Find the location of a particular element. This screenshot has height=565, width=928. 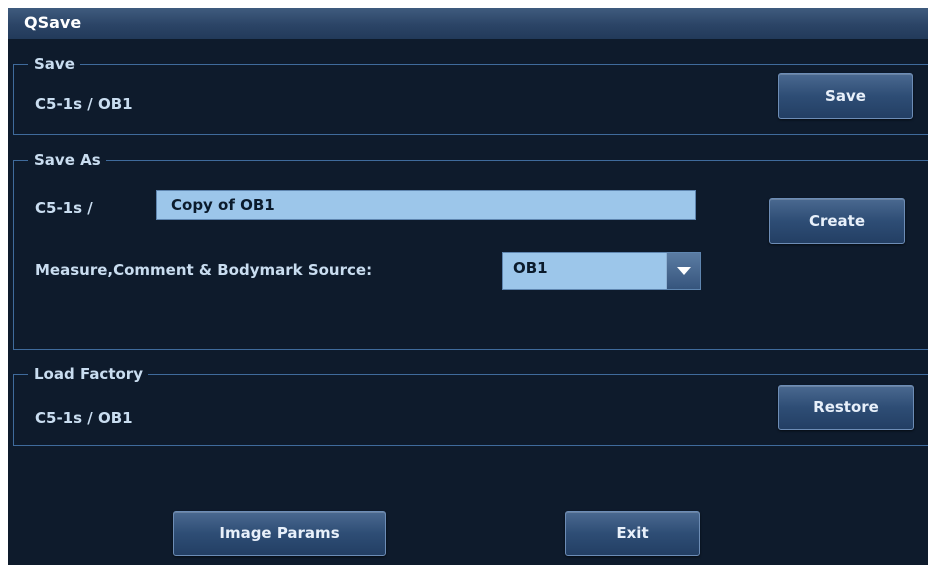

save-preset-path: C5-1s / OB1 is located at coordinates (84, 104).